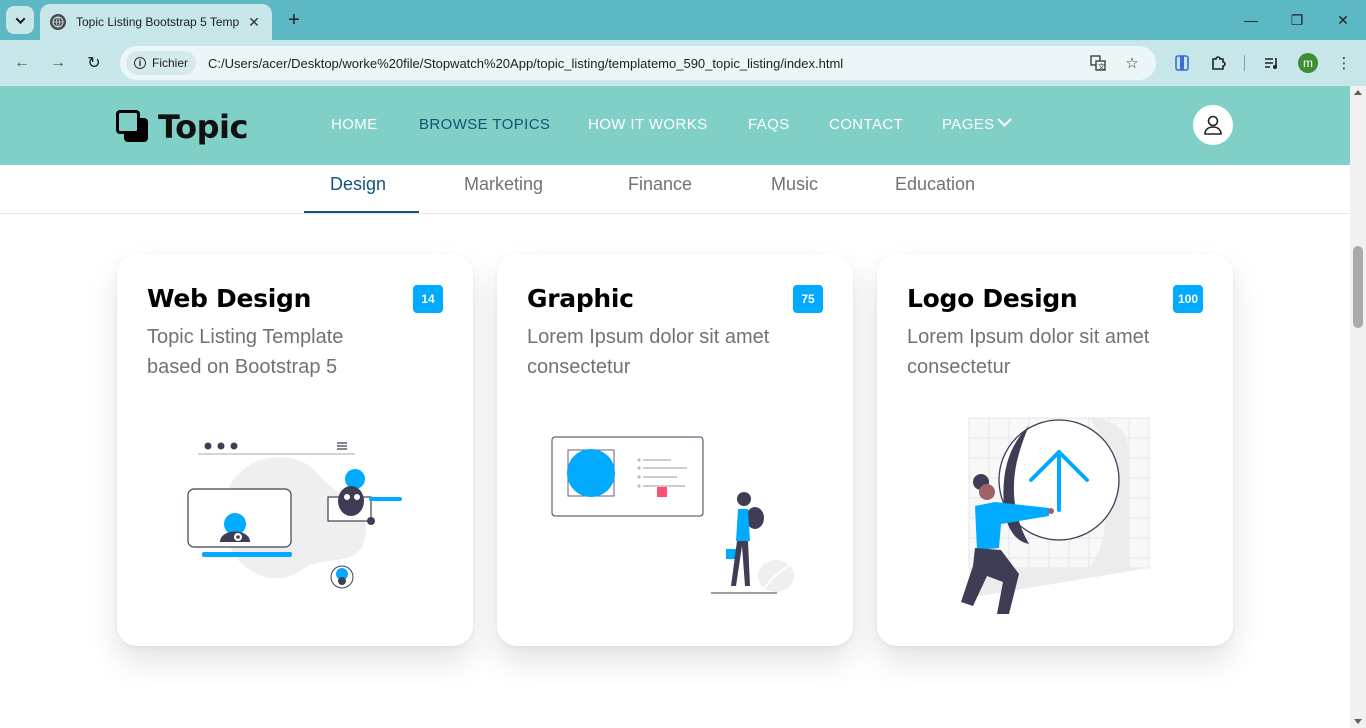 This screenshot has height=728, width=1366. I want to click on minimize-button: —, so click(1251, 20).